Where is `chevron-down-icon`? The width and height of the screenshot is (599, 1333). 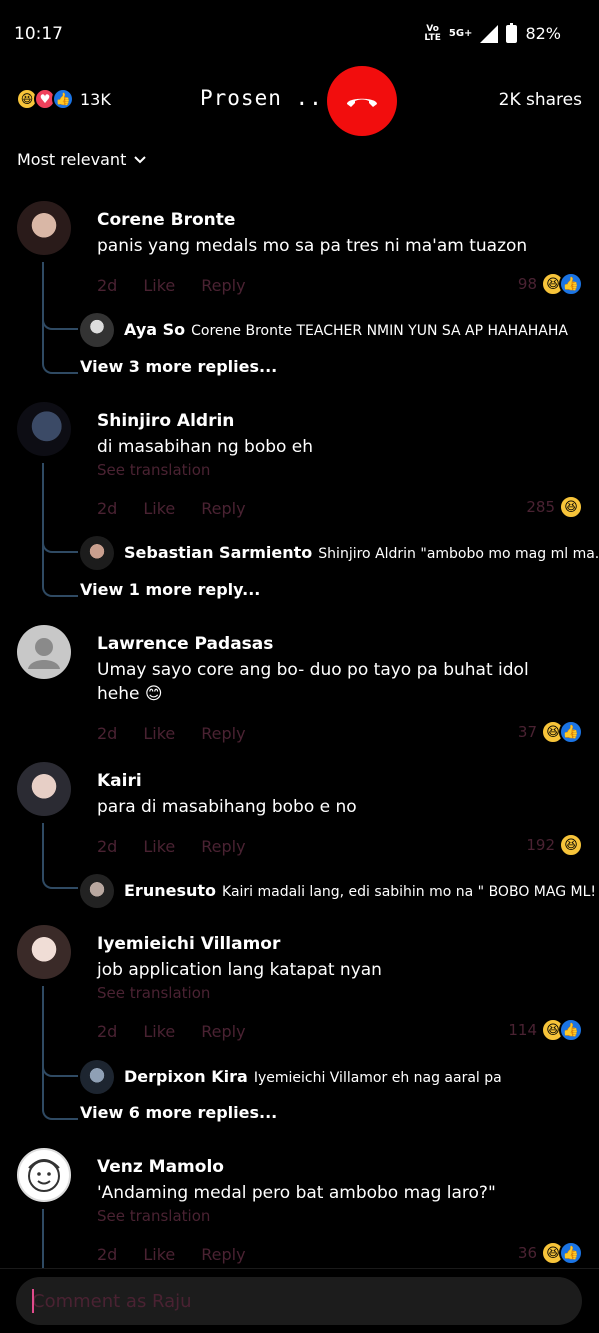 chevron-down-icon is located at coordinates (140, 159).